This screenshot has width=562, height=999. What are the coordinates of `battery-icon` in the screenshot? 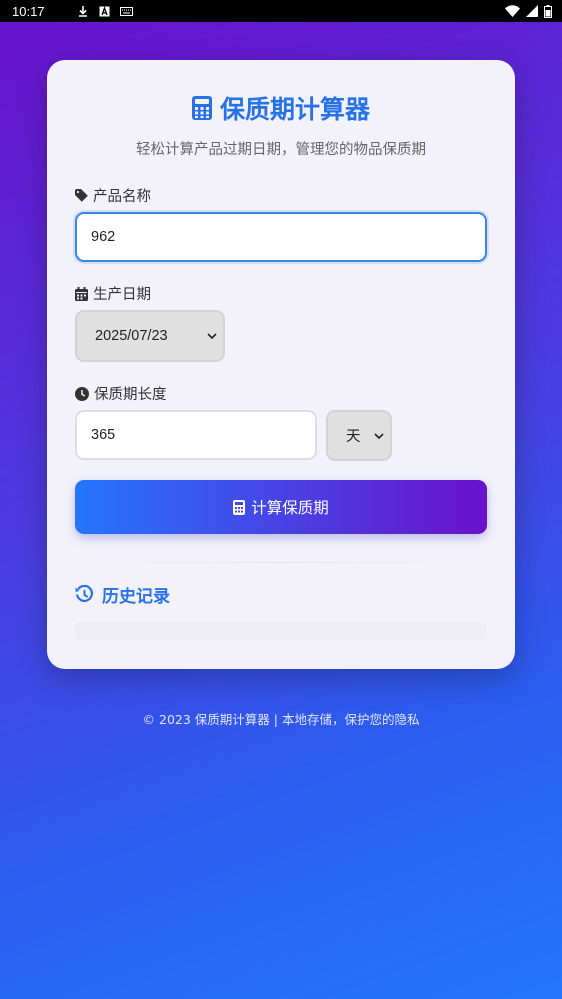 It's located at (548, 11).